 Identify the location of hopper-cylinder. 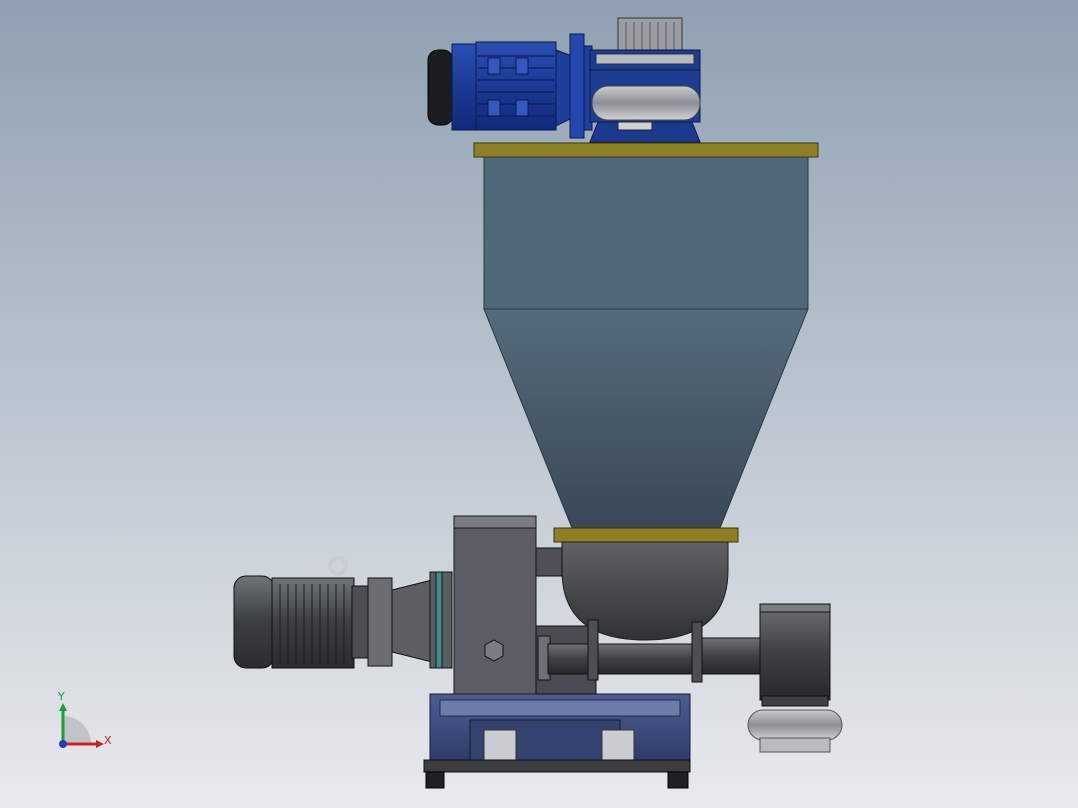
(646, 233).